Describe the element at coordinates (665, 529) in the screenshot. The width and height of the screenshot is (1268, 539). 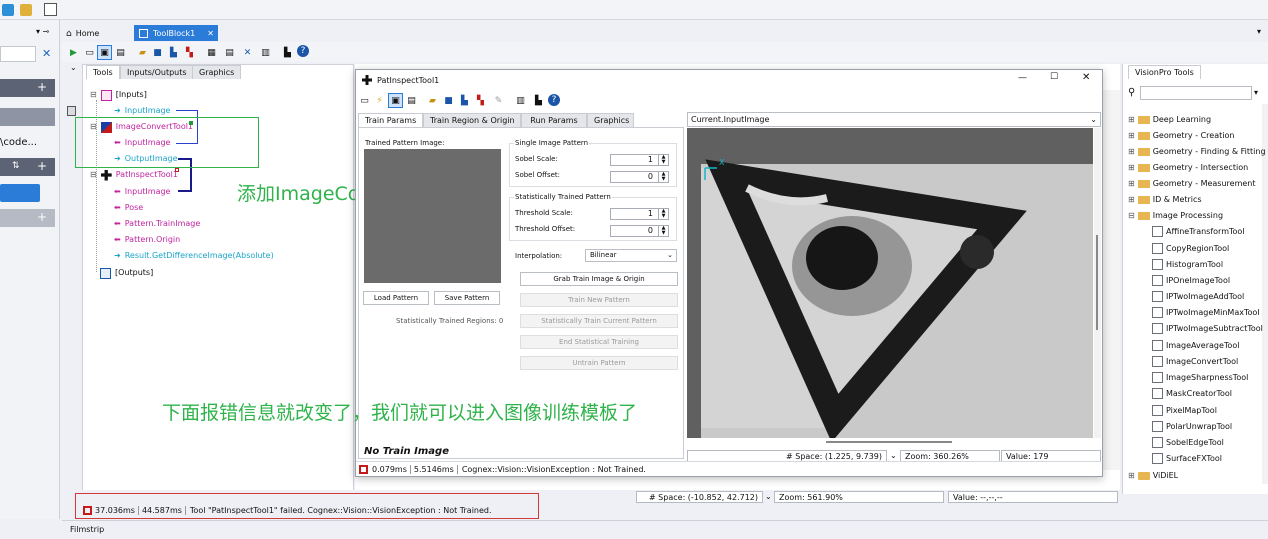
I see `filmstrip-bar: Filmstrip` at that location.